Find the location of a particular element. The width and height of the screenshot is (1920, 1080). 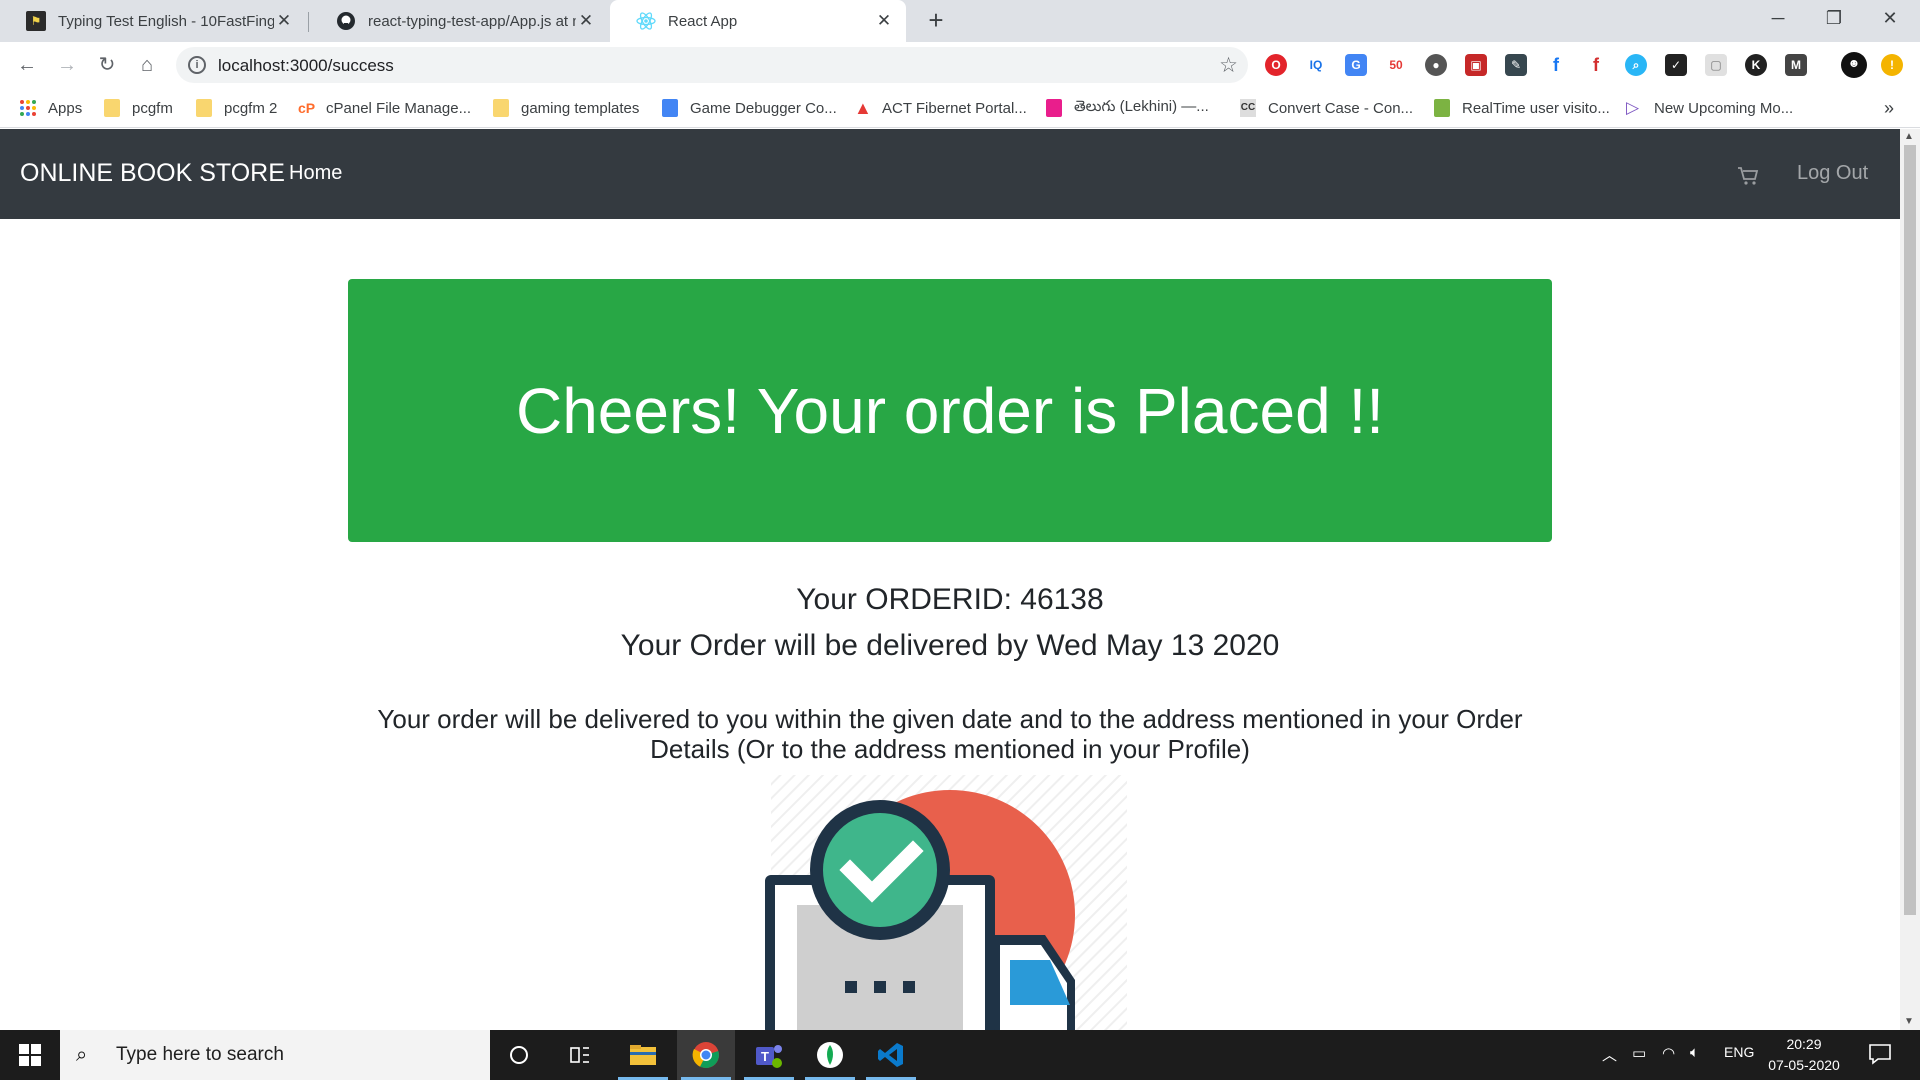

order-success-illustration is located at coordinates (950, 902).